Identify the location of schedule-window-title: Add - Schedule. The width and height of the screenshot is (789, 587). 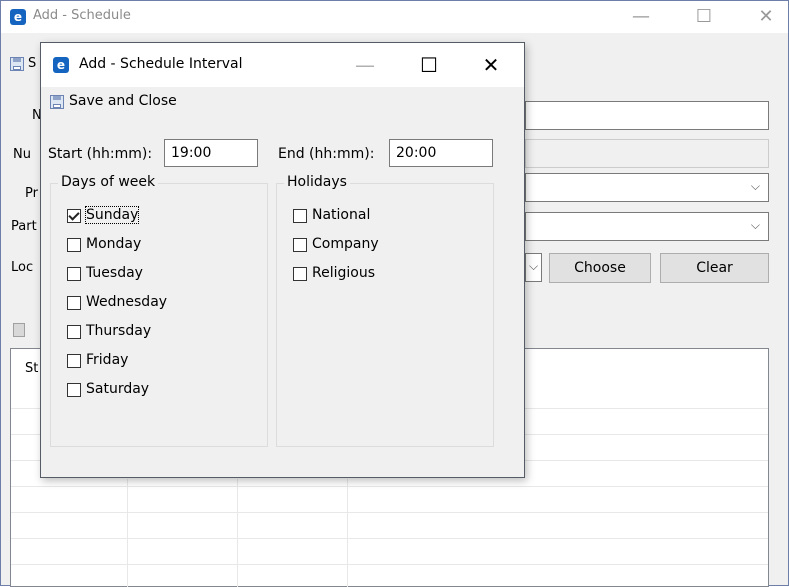
(82, 15).